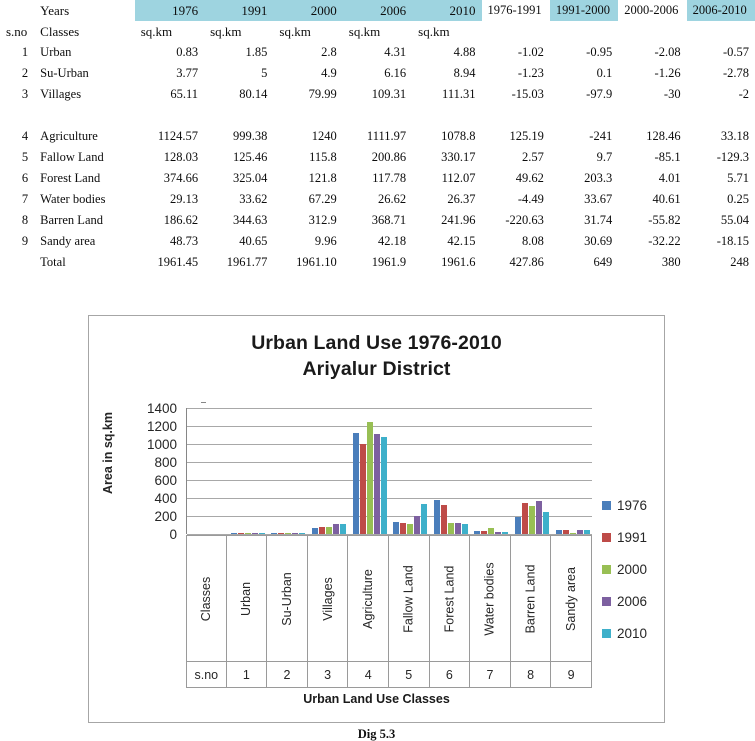 This screenshot has width=755, height=741. I want to click on cell-value-2006: 117.78, so click(389, 178).